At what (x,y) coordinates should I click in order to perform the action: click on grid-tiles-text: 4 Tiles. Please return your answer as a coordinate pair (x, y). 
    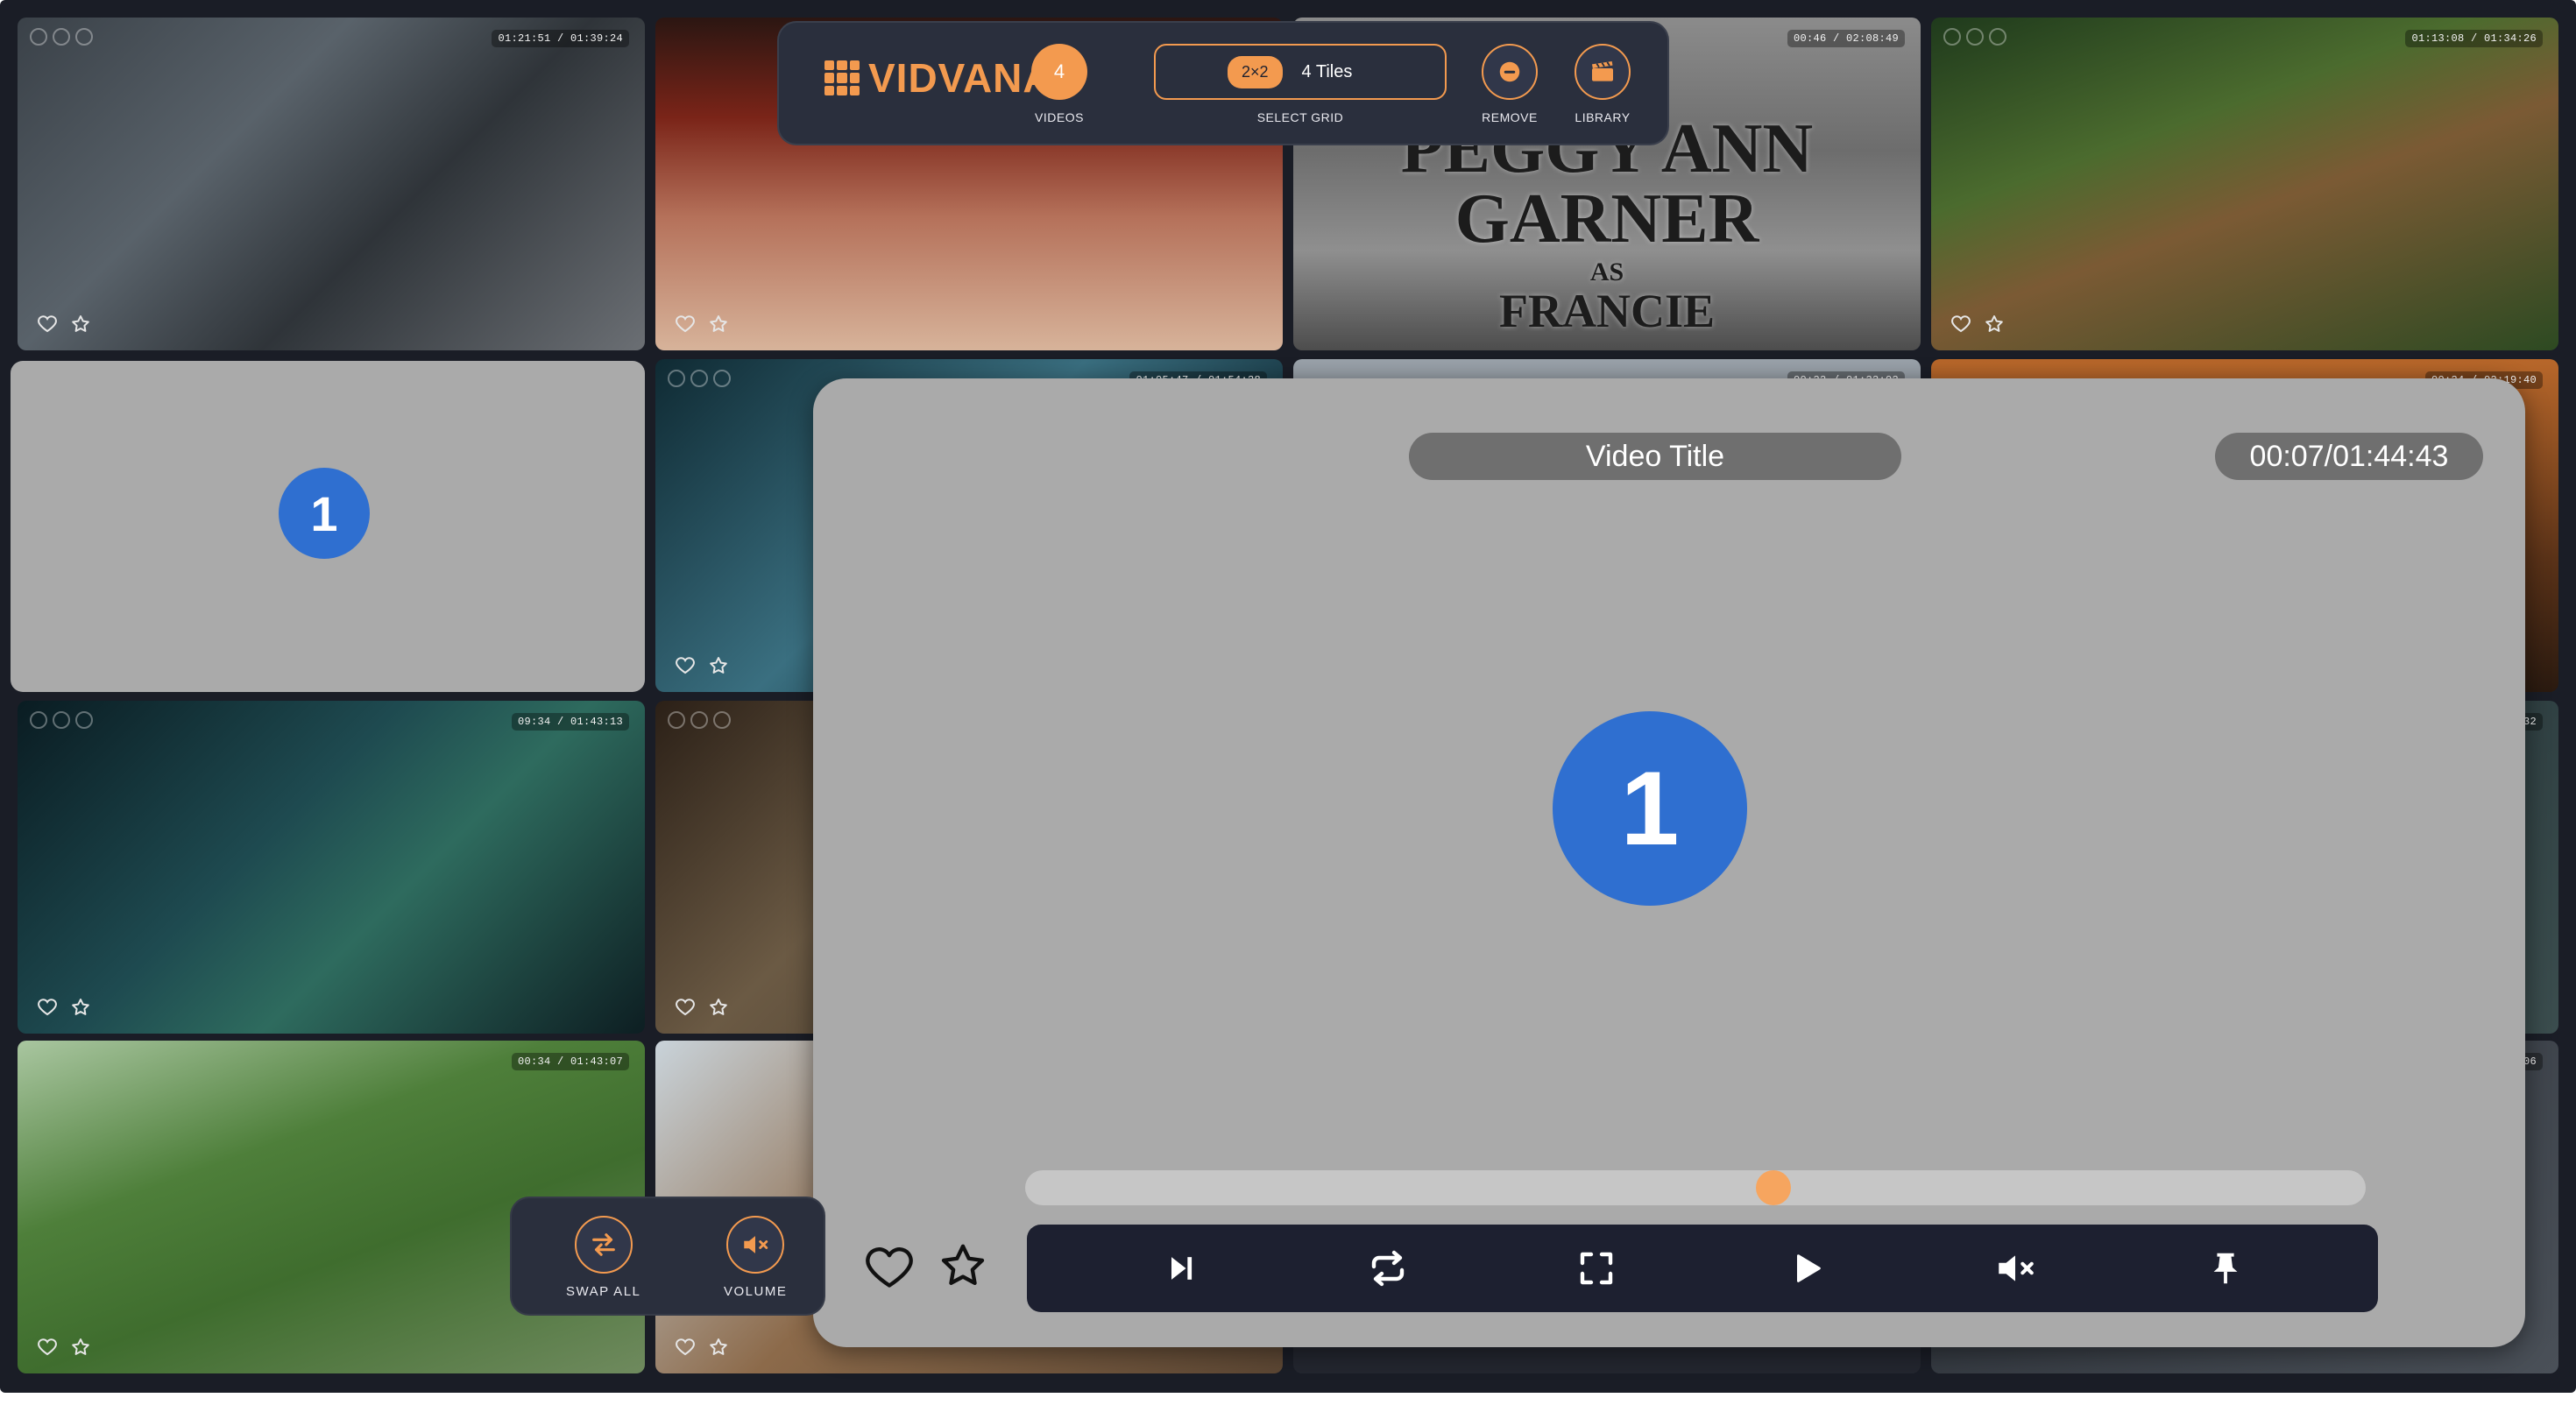
    Looking at the image, I should click on (1327, 71).